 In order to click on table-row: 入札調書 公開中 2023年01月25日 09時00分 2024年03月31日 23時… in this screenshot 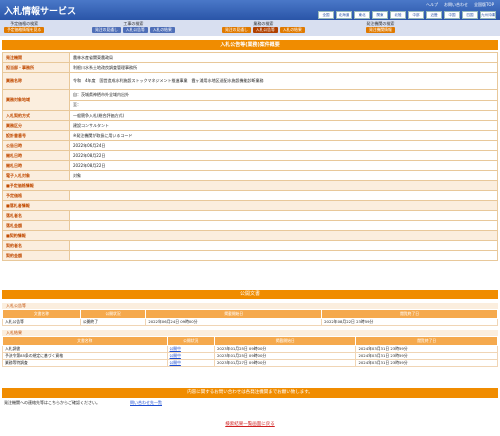, I will do `click(250, 349)`.